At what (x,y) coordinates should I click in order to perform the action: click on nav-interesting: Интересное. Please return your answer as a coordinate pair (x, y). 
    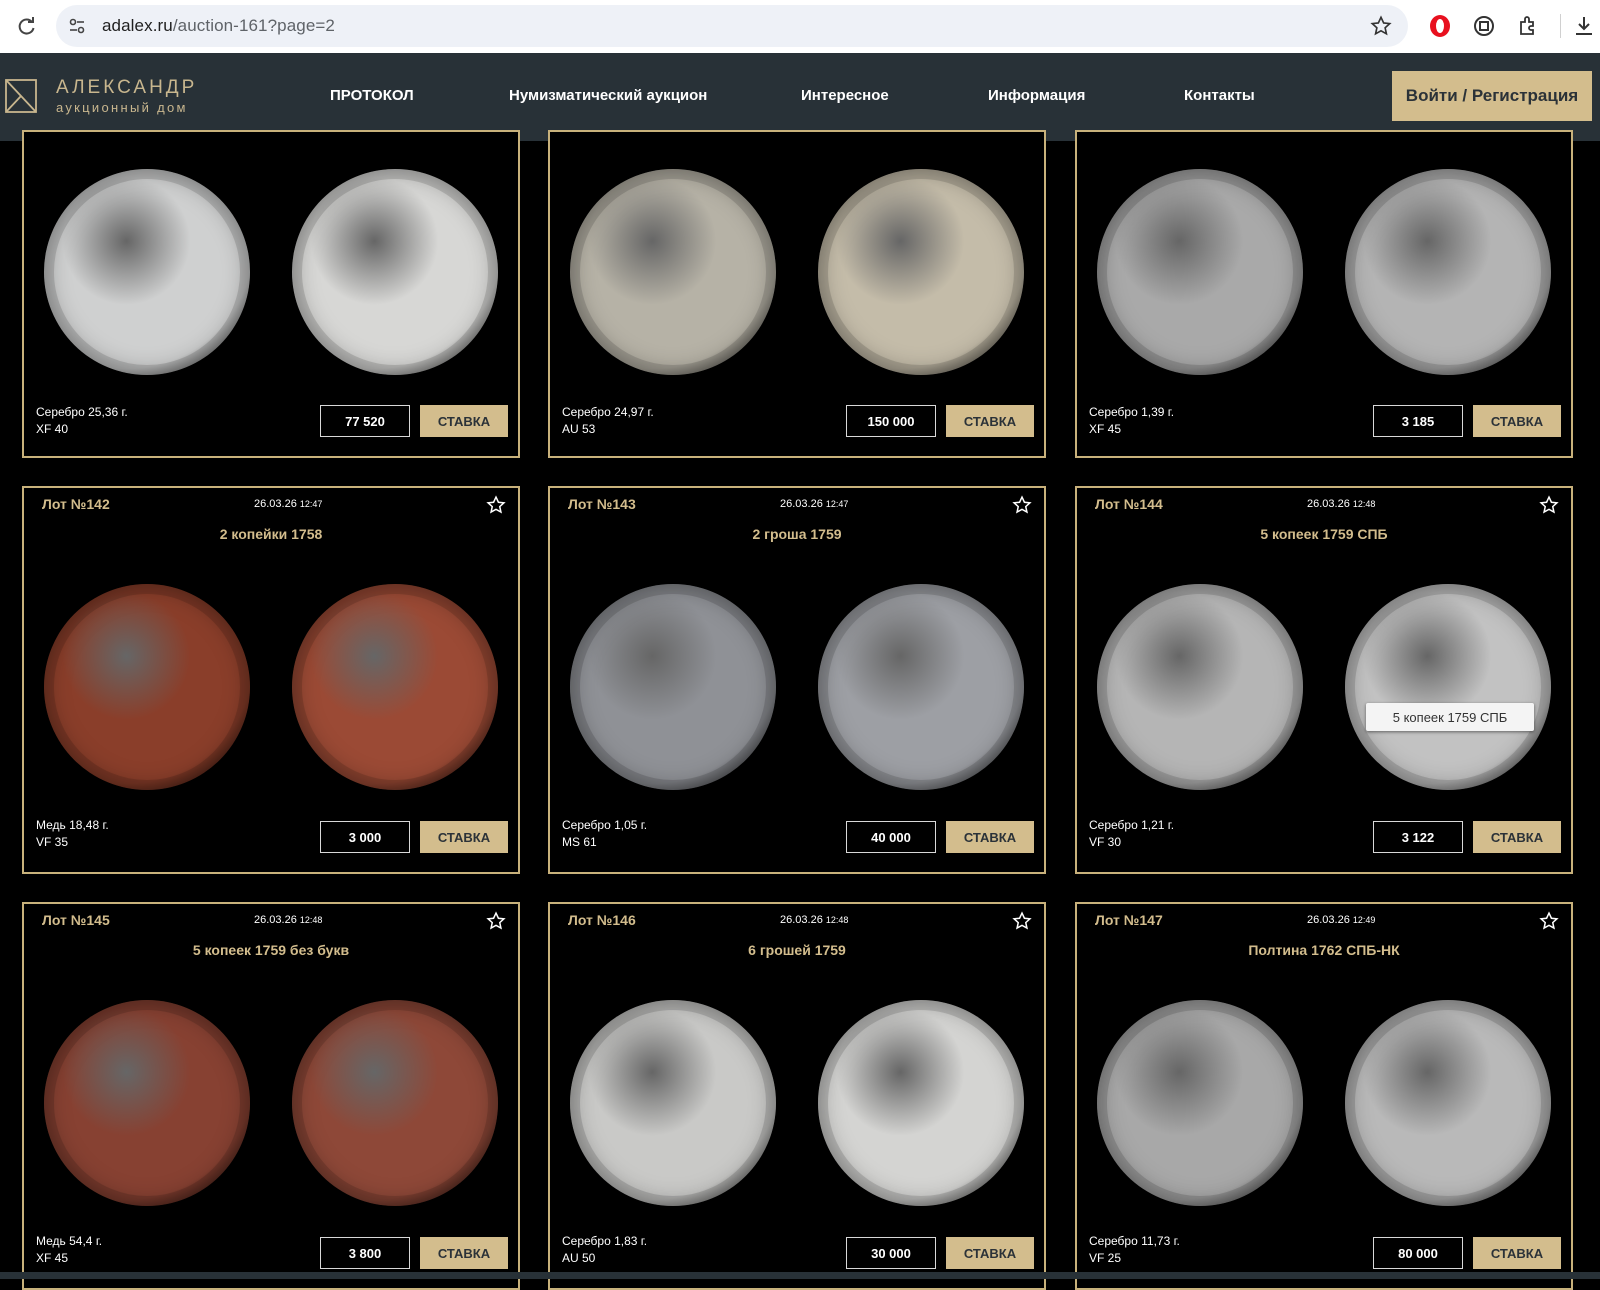
    Looking at the image, I should click on (845, 95).